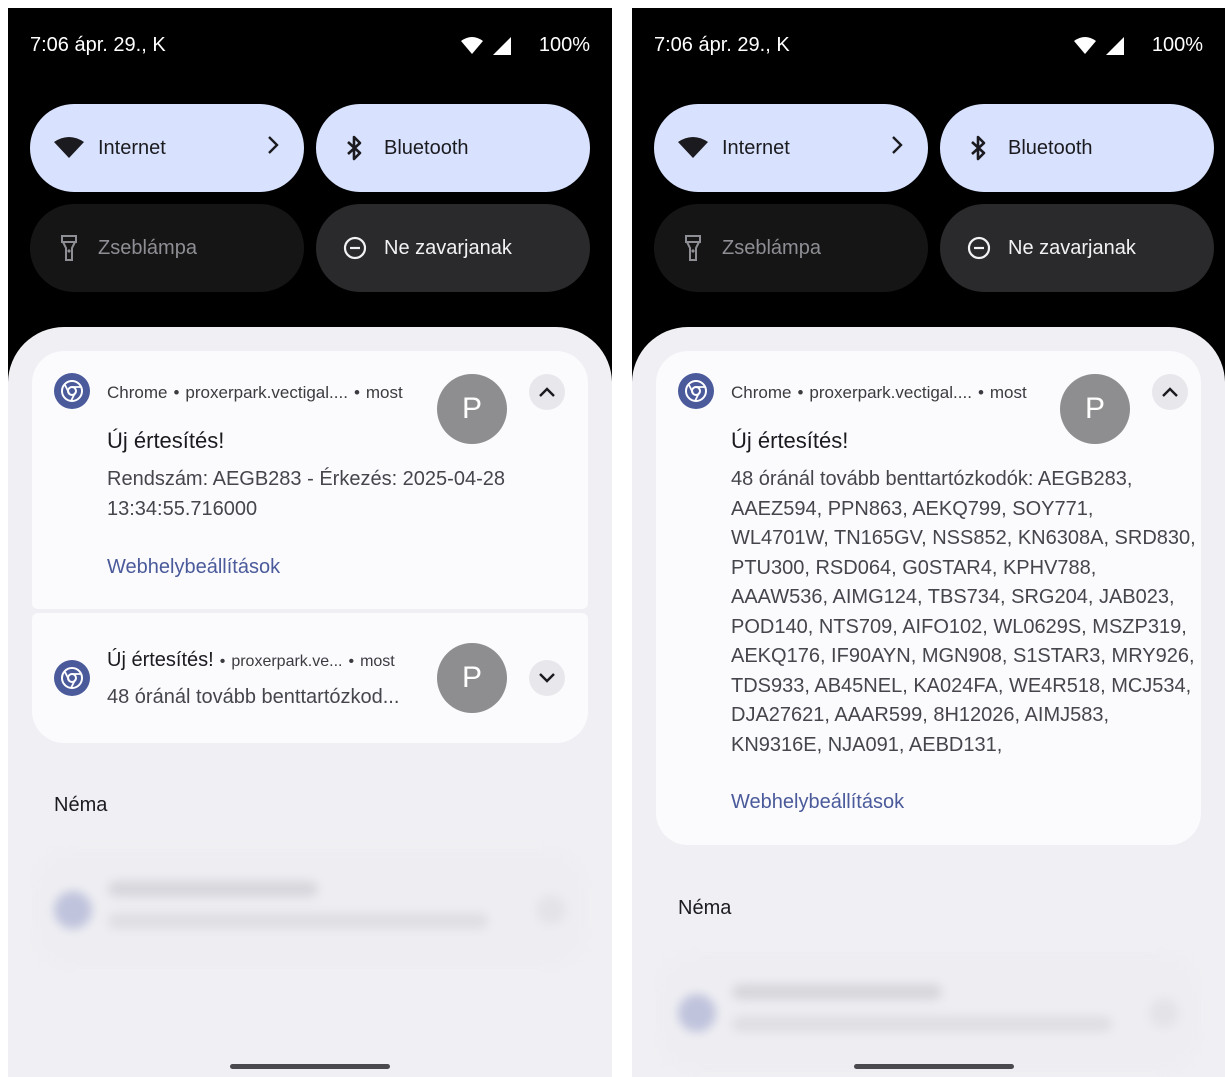 This screenshot has height=1077, width=1225. I want to click on expand-button, so click(547, 678).